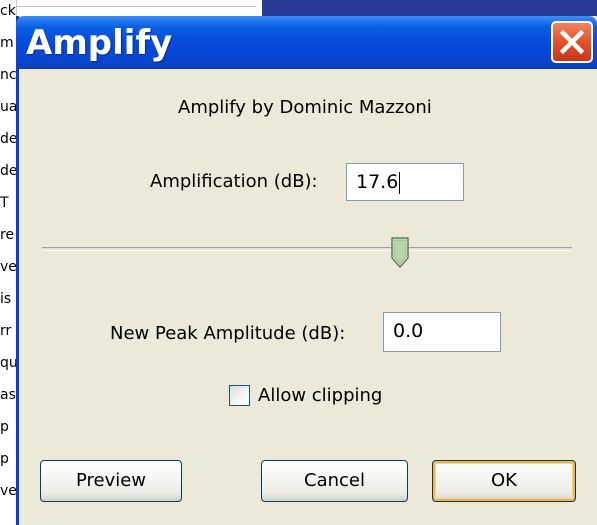 This screenshot has height=525, width=597. I want to click on amplification-slider-track, so click(307, 249).